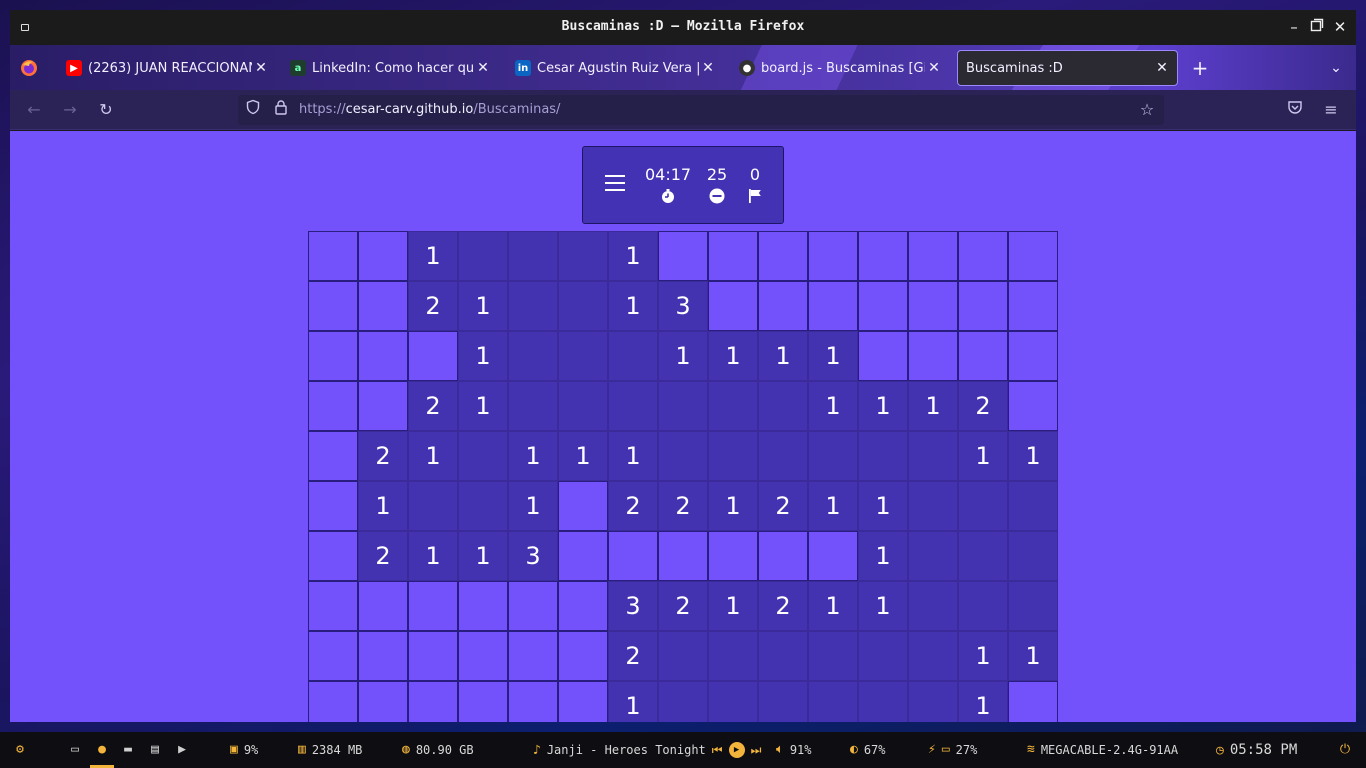  Describe the element at coordinates (615, 68) in the screenshot. I see `tab-linkedin-profile: in Cesar Agustin Ruiz Vera | Link ✕` at that location.